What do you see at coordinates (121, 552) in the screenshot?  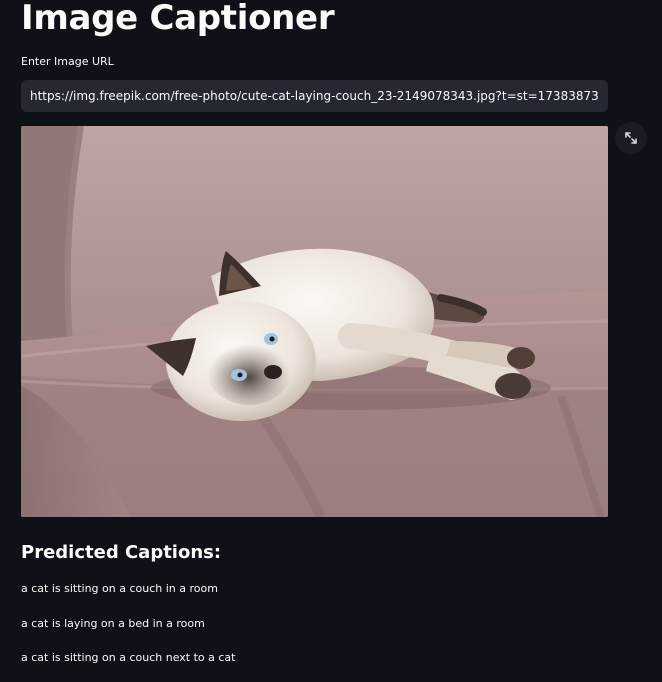 I see `captions-heading: Predicted Captions:` at bounding box center [121, 552].